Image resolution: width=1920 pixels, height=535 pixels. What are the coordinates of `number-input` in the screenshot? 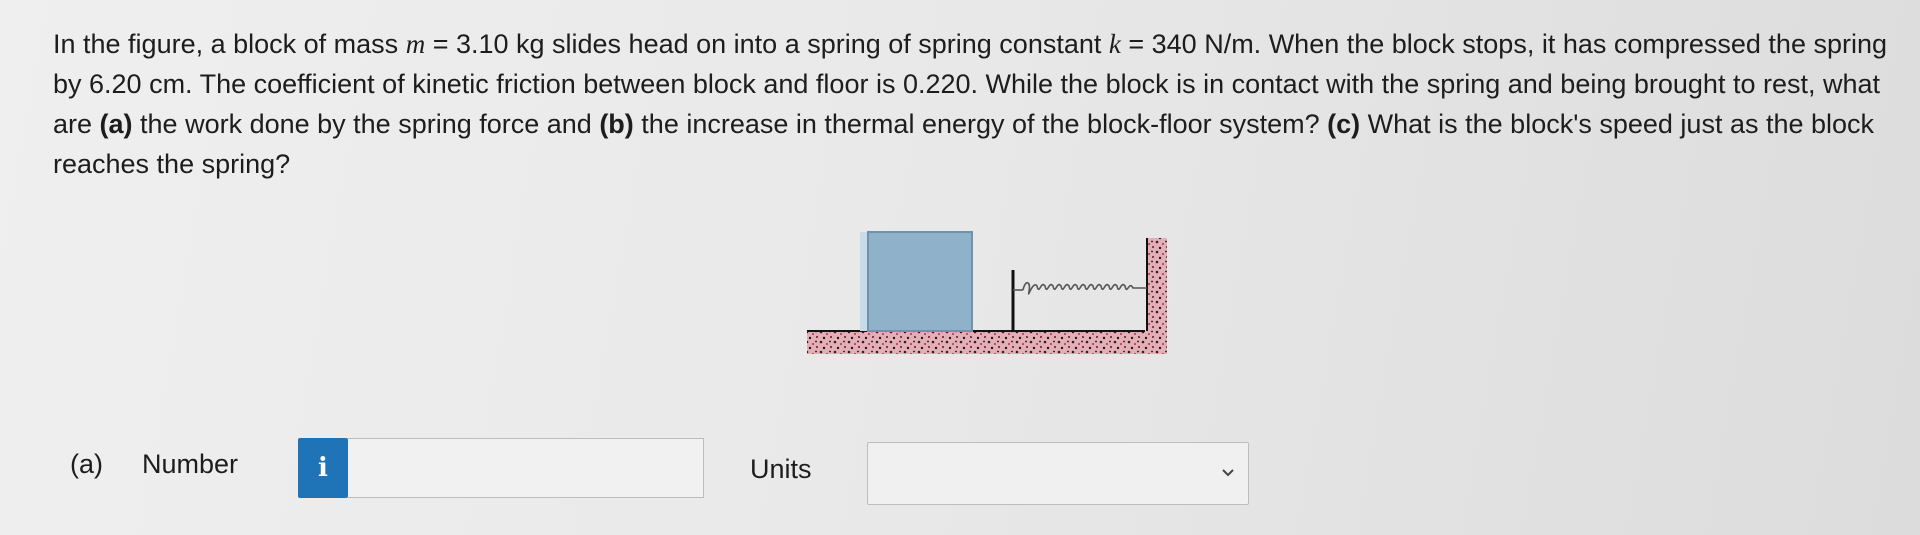 It's located at (526, 468).